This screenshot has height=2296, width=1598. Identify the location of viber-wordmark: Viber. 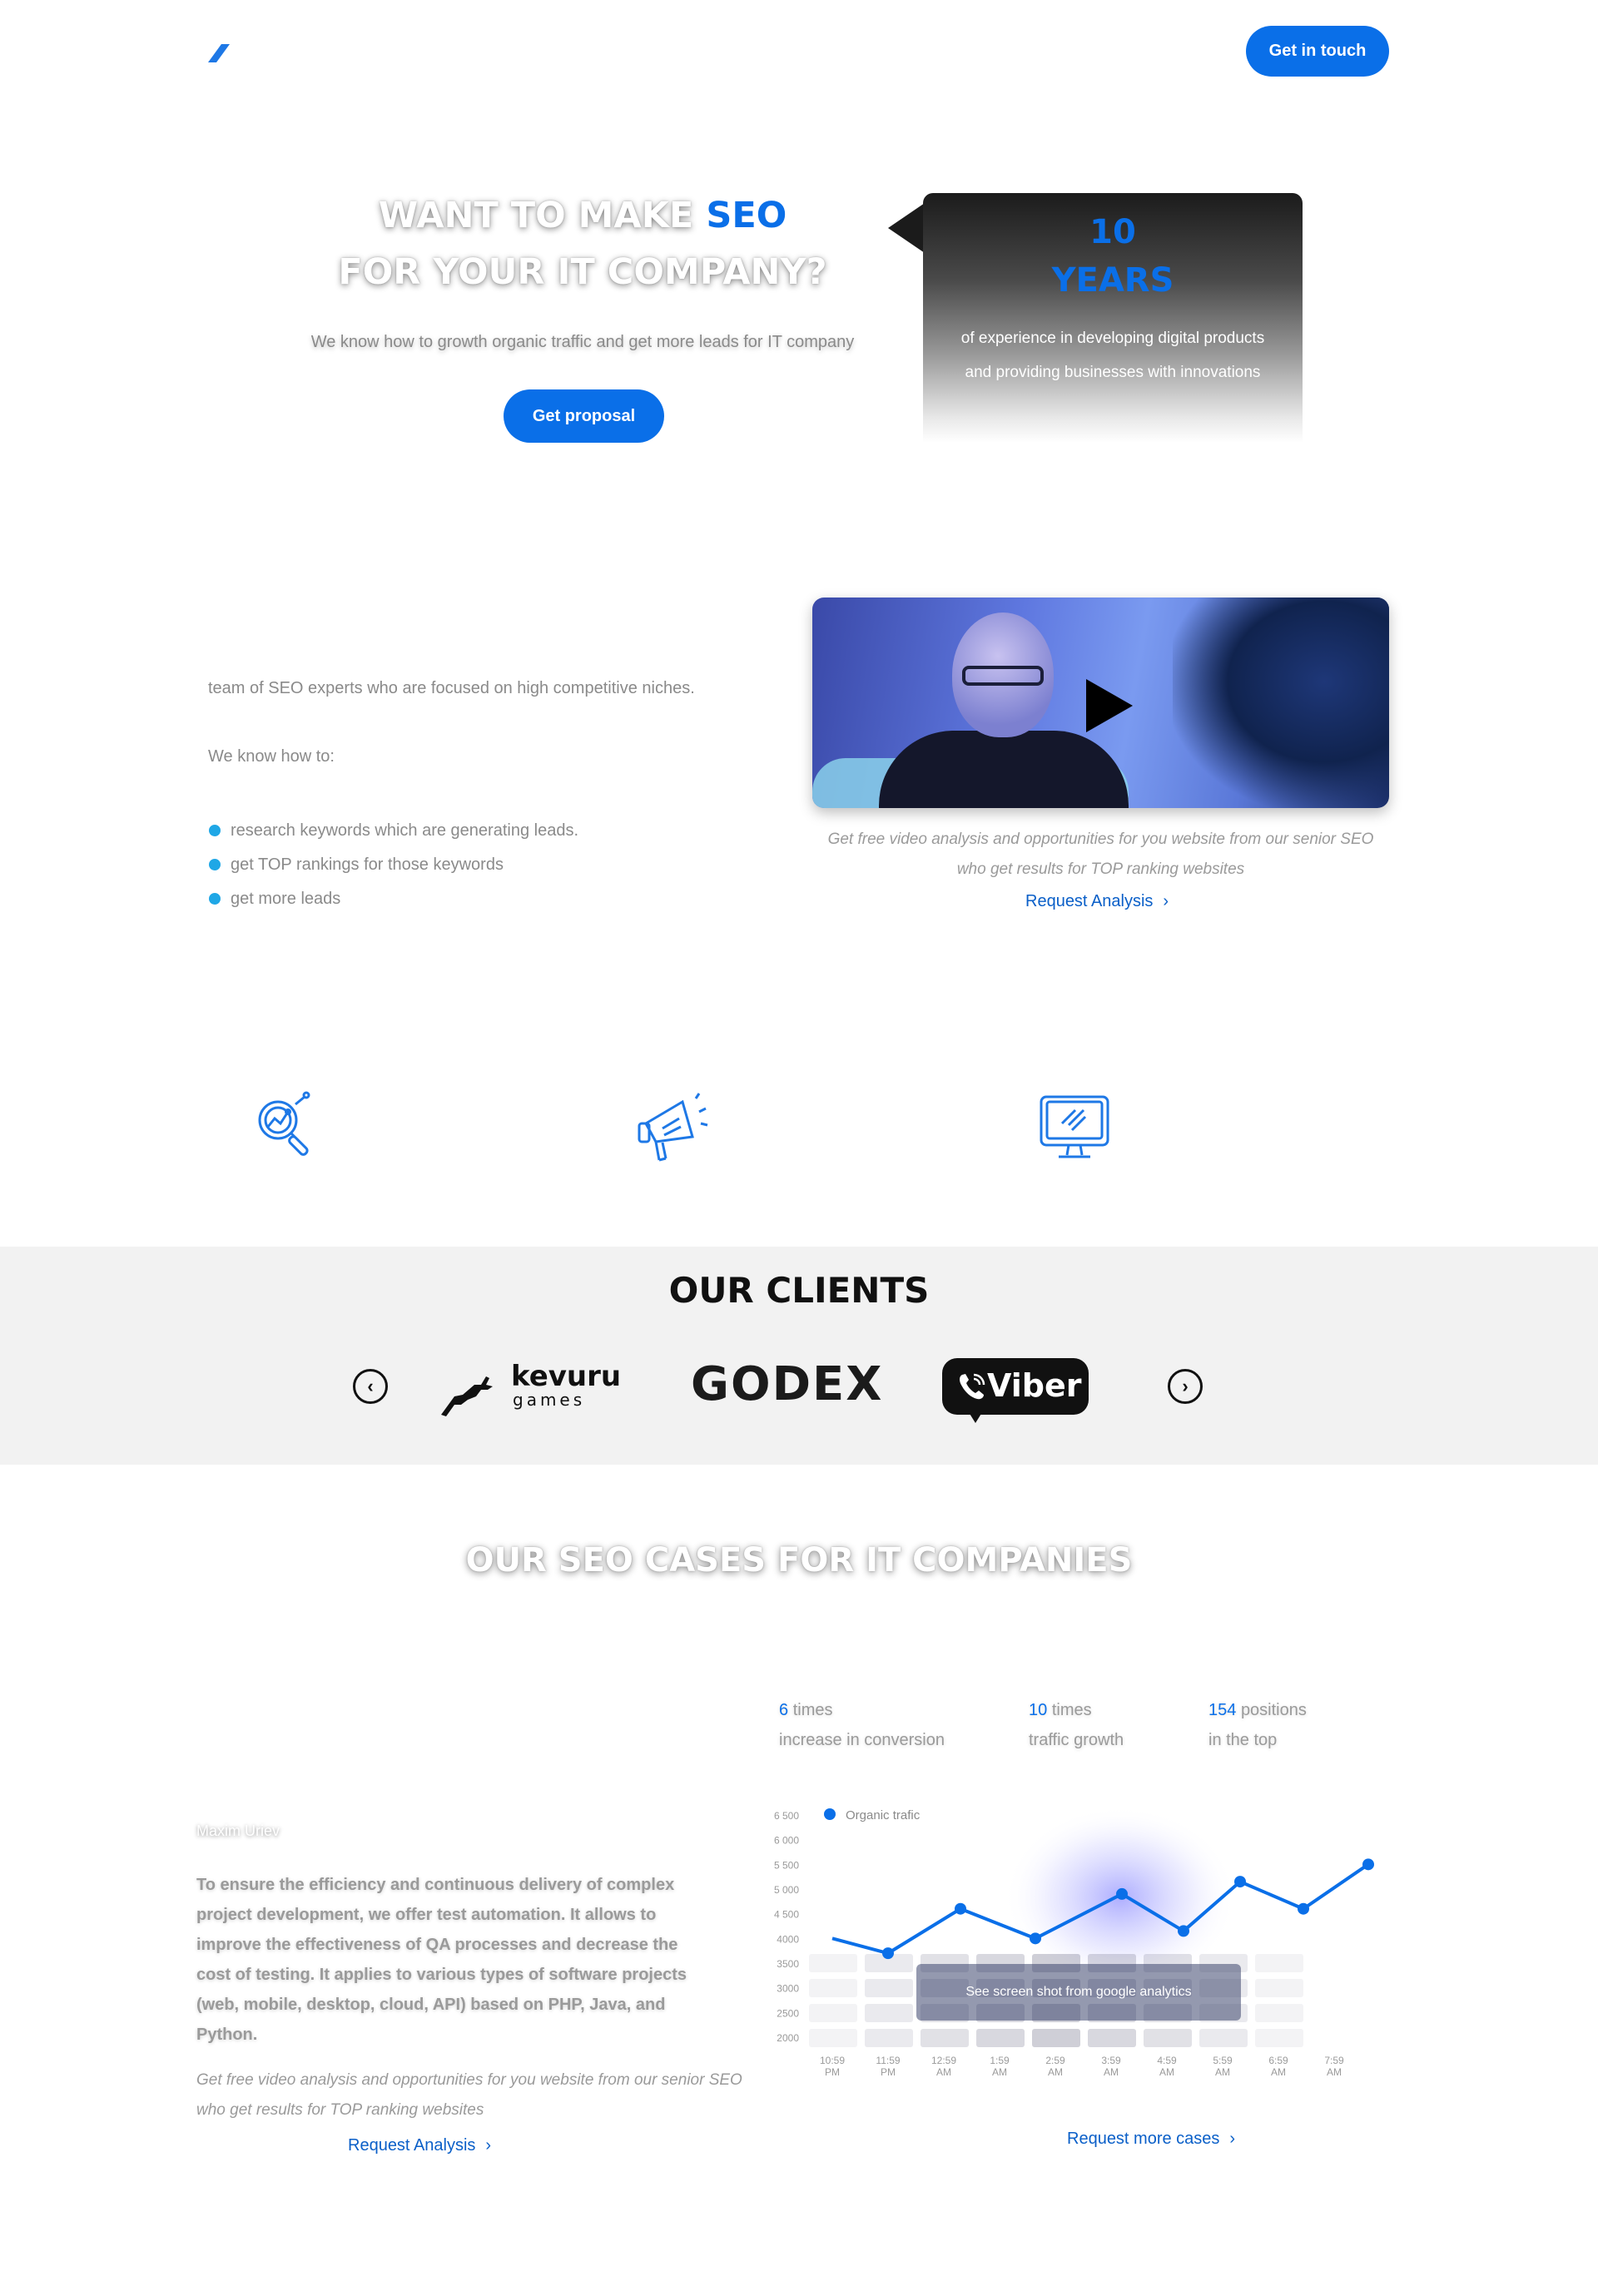
(1035, 1385).